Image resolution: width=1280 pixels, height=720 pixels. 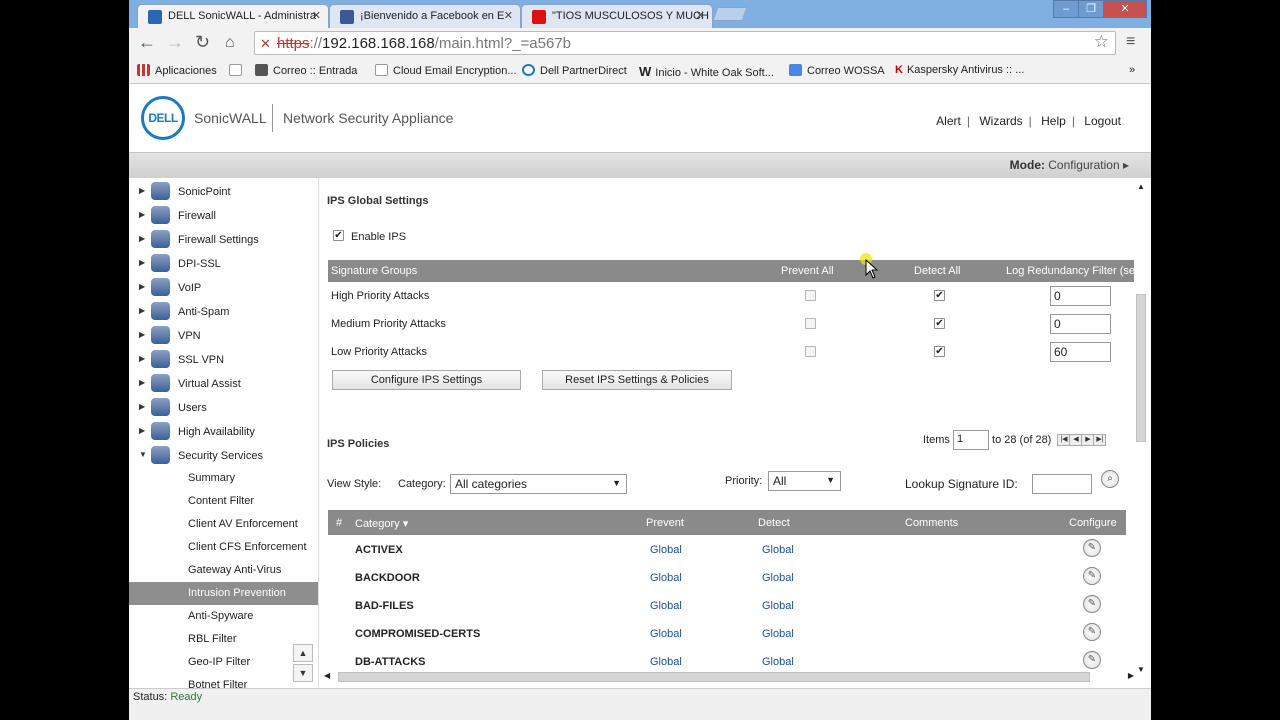 I want to click on nav-sub-rbl-filter: RBL Filter, so click(x=223, y=639).